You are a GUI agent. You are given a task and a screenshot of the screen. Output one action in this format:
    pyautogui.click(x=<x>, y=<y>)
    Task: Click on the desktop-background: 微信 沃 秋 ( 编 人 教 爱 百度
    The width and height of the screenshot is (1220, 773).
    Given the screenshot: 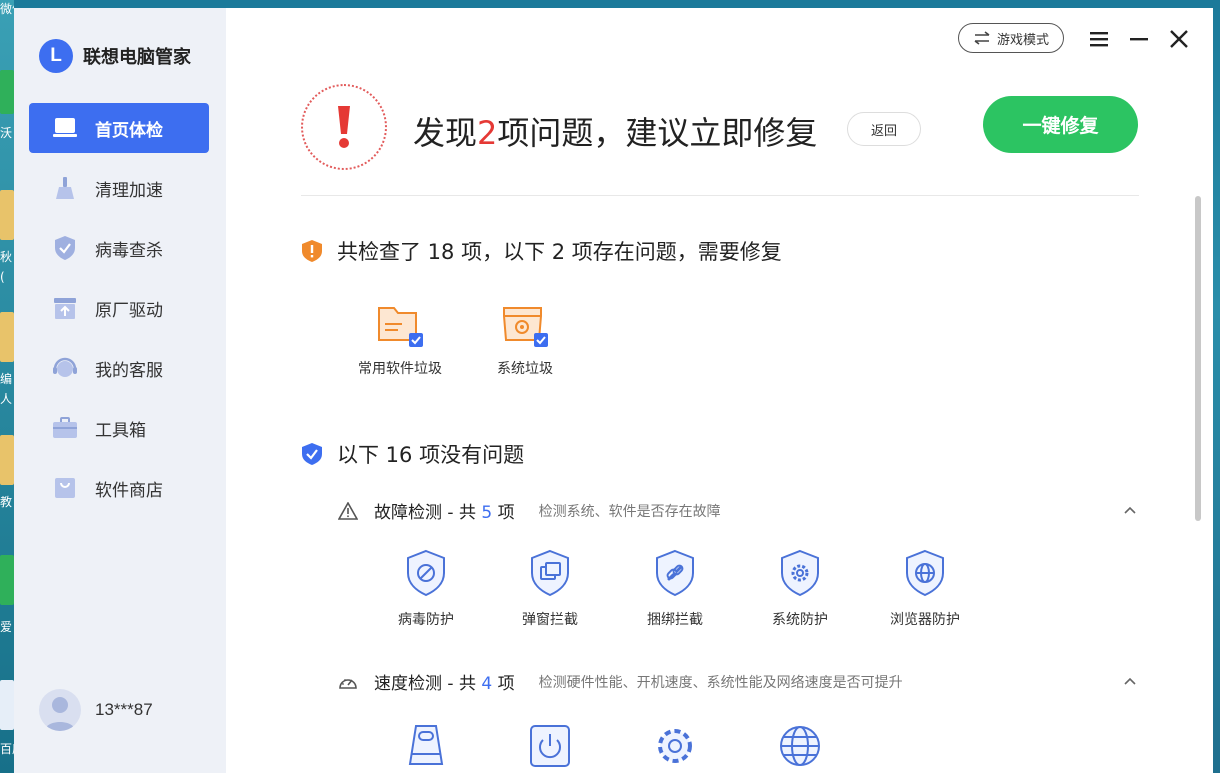 What is the action you would take?
    pyautogui.click(x=7, y=386)
    